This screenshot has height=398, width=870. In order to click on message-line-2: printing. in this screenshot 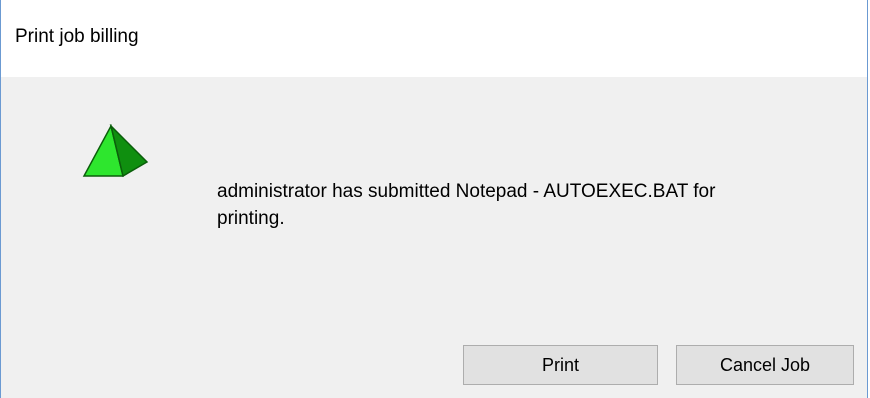, I will do `click(251, 218)`.